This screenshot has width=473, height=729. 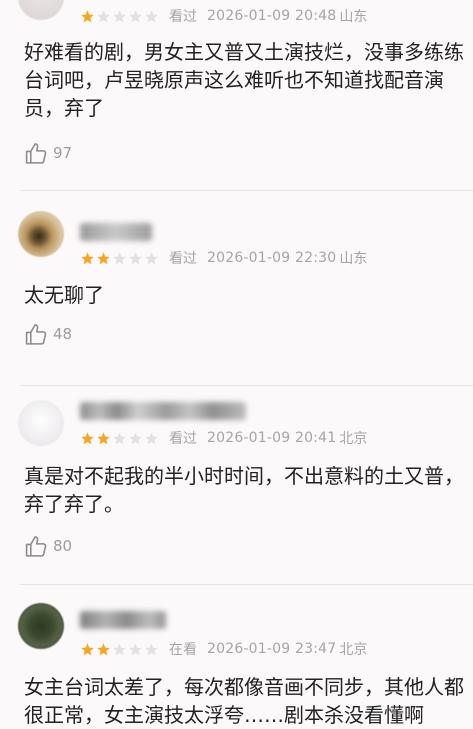 I want to click on review-time: 2026-01-09 20:41, so click(x=272, y=438).